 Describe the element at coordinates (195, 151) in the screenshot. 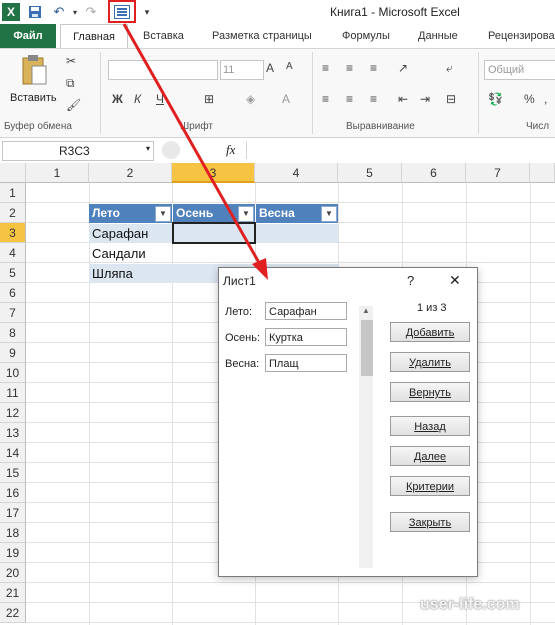

I see `annotation-arrow` at that location.